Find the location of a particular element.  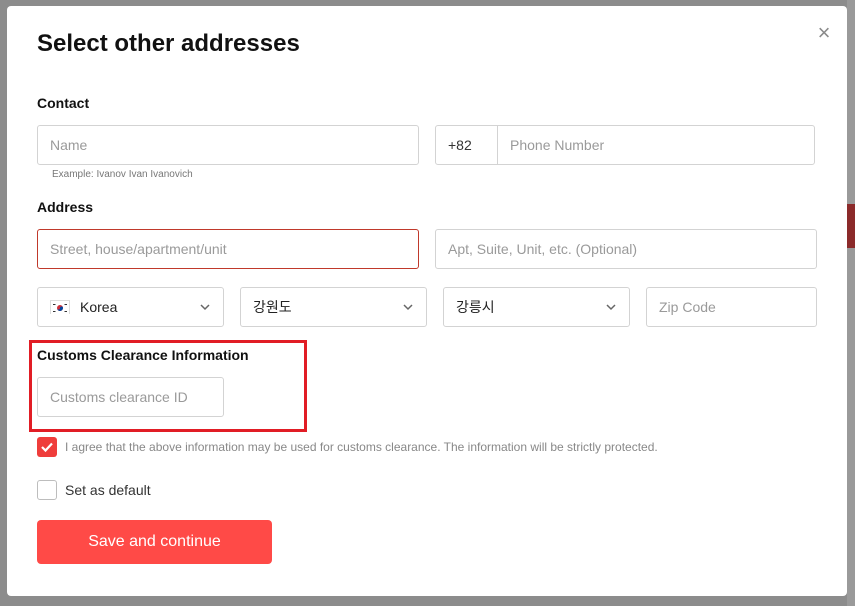

province-select: 강원도 is located at coordinates (333, 307).